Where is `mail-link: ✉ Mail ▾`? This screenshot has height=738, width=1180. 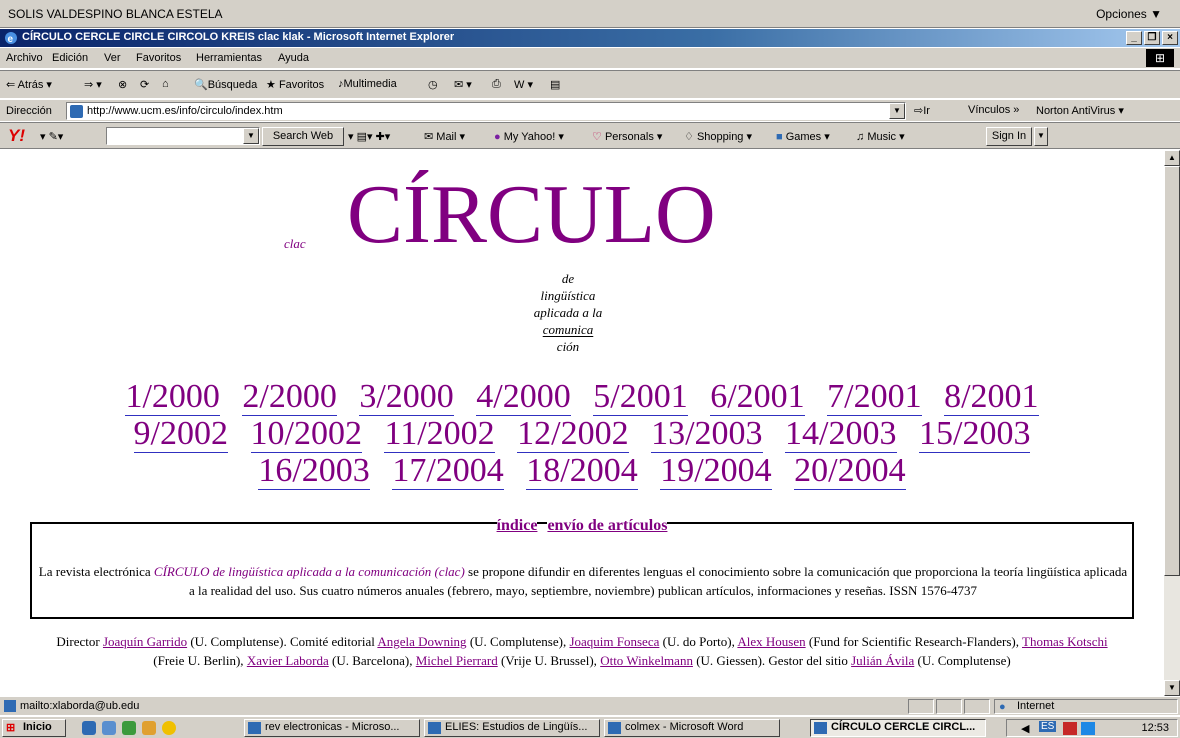 mail-link: ✉ Mail ▾ is located at coordinates (444, 136).